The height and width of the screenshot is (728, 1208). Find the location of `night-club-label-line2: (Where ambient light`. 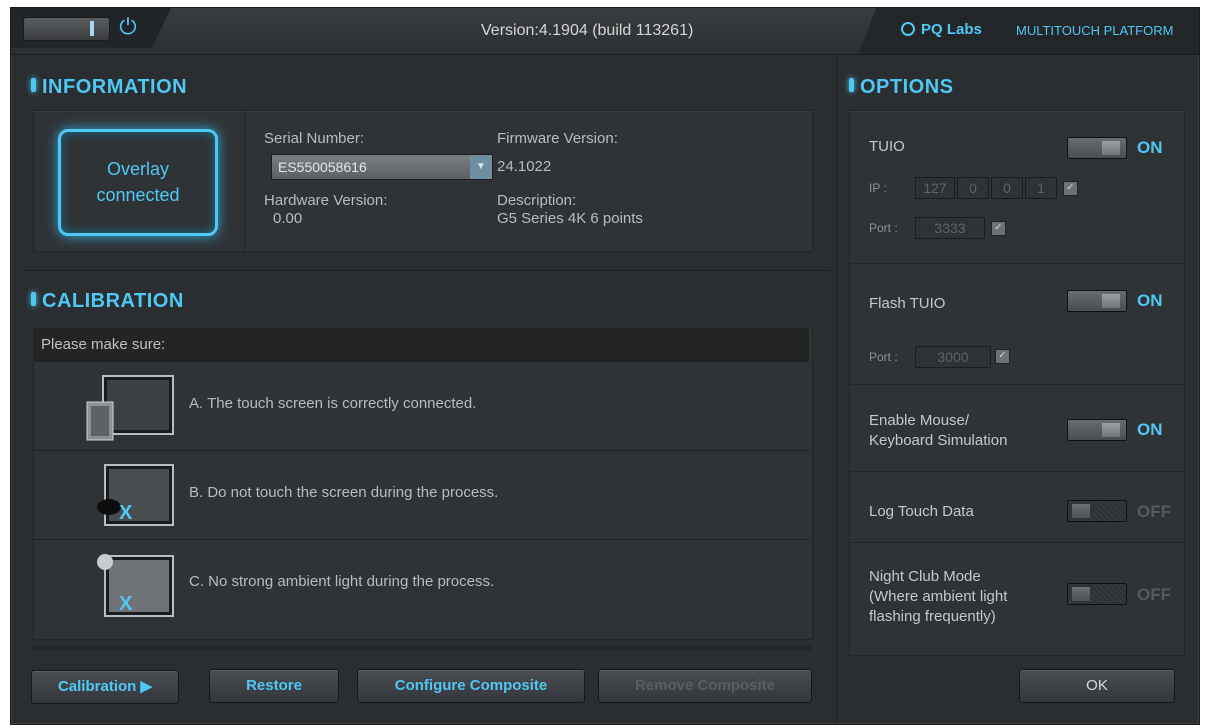

night-club-label-line2: (Where ambient light is located at coordinates (938, 596).